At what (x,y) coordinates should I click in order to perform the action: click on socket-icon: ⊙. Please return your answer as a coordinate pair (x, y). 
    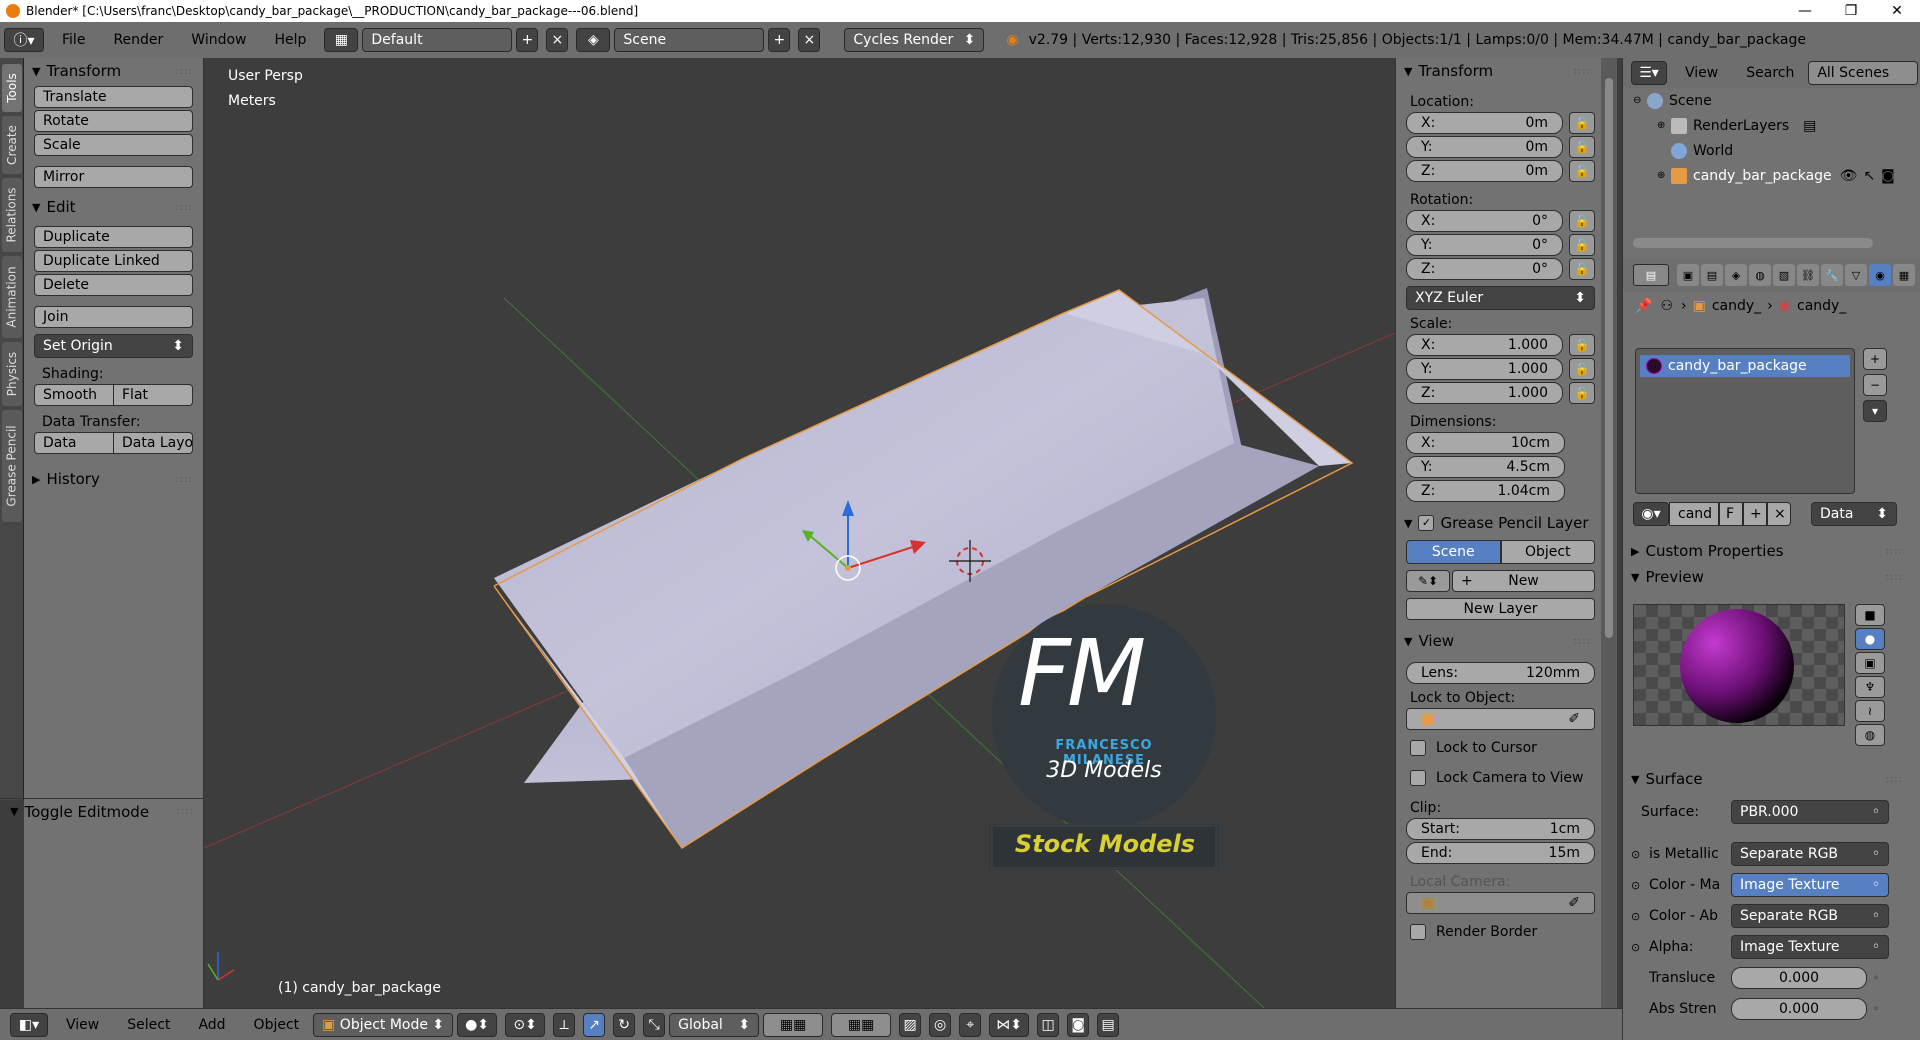
    Looking at the image, I should click on (1640, 947).